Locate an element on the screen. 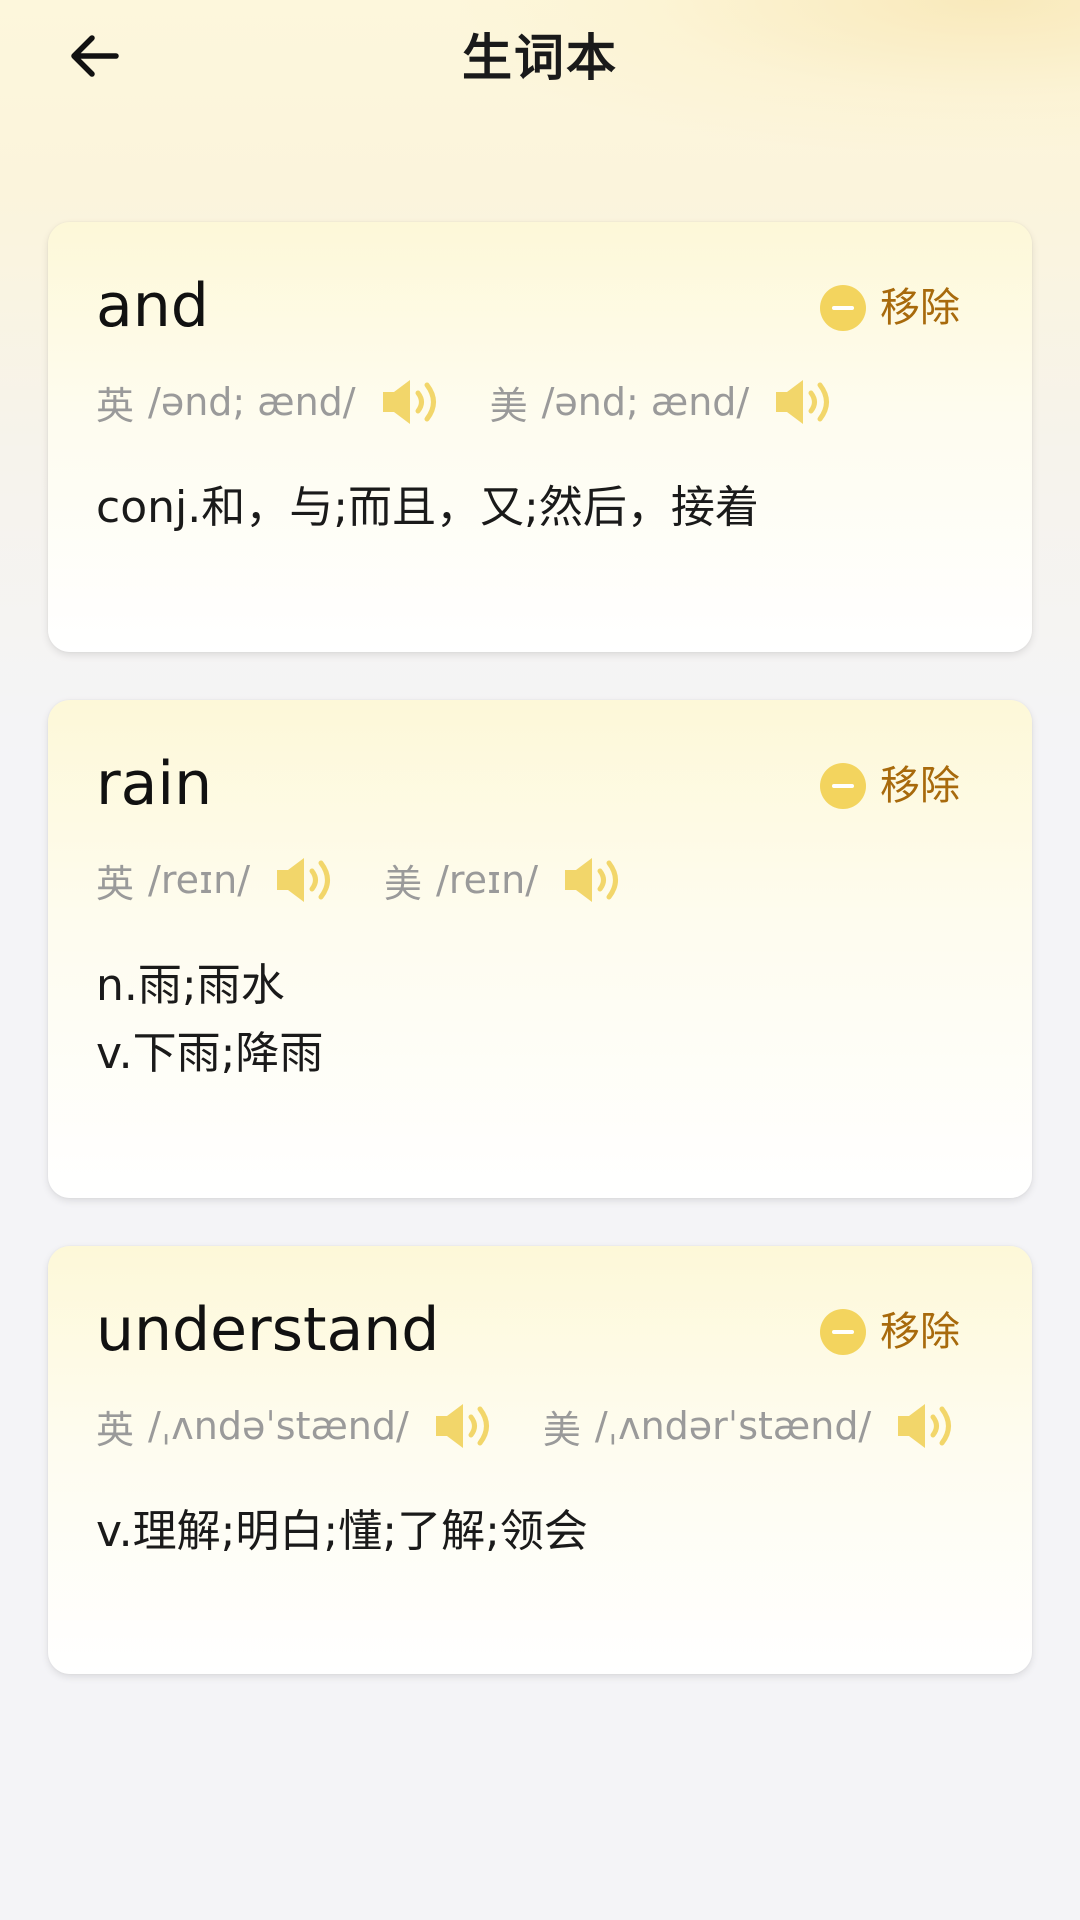 The height and width of the screenshot is (1920, 1080). definition: v.理解;明白;懂;了解;领会 is located at coordinates (342, 1532).